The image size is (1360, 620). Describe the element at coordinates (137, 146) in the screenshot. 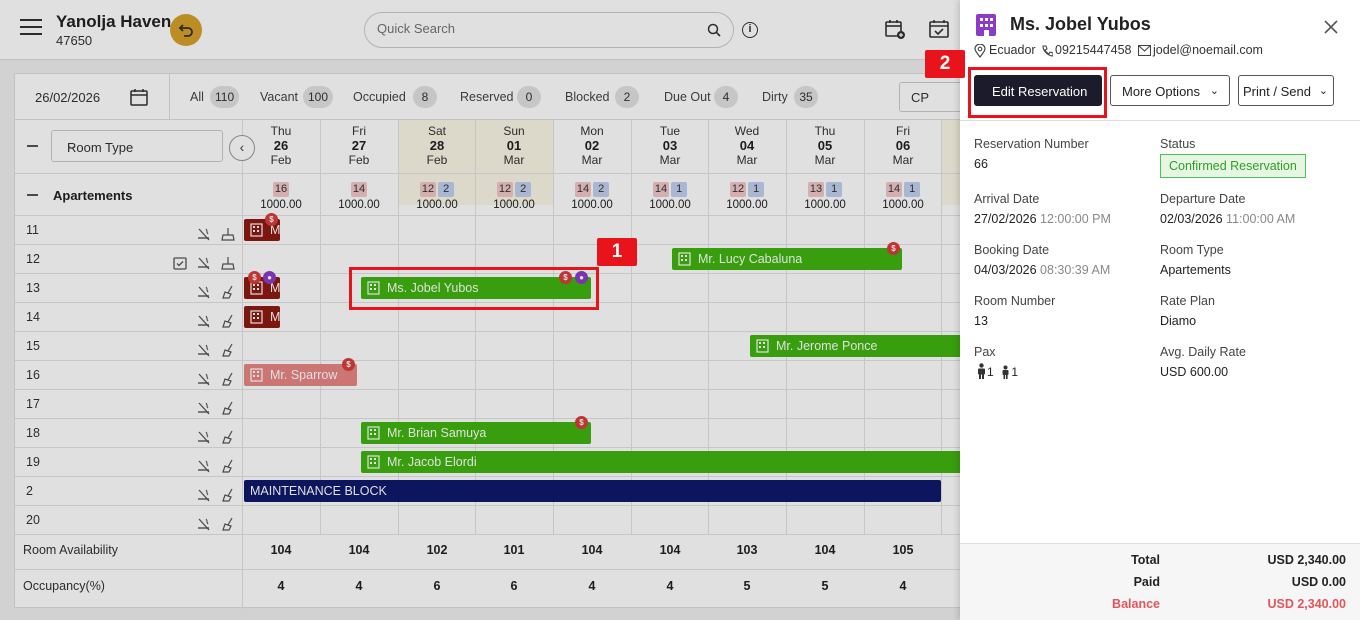

I see `room-type-select: Room Type ⌄` at that location.